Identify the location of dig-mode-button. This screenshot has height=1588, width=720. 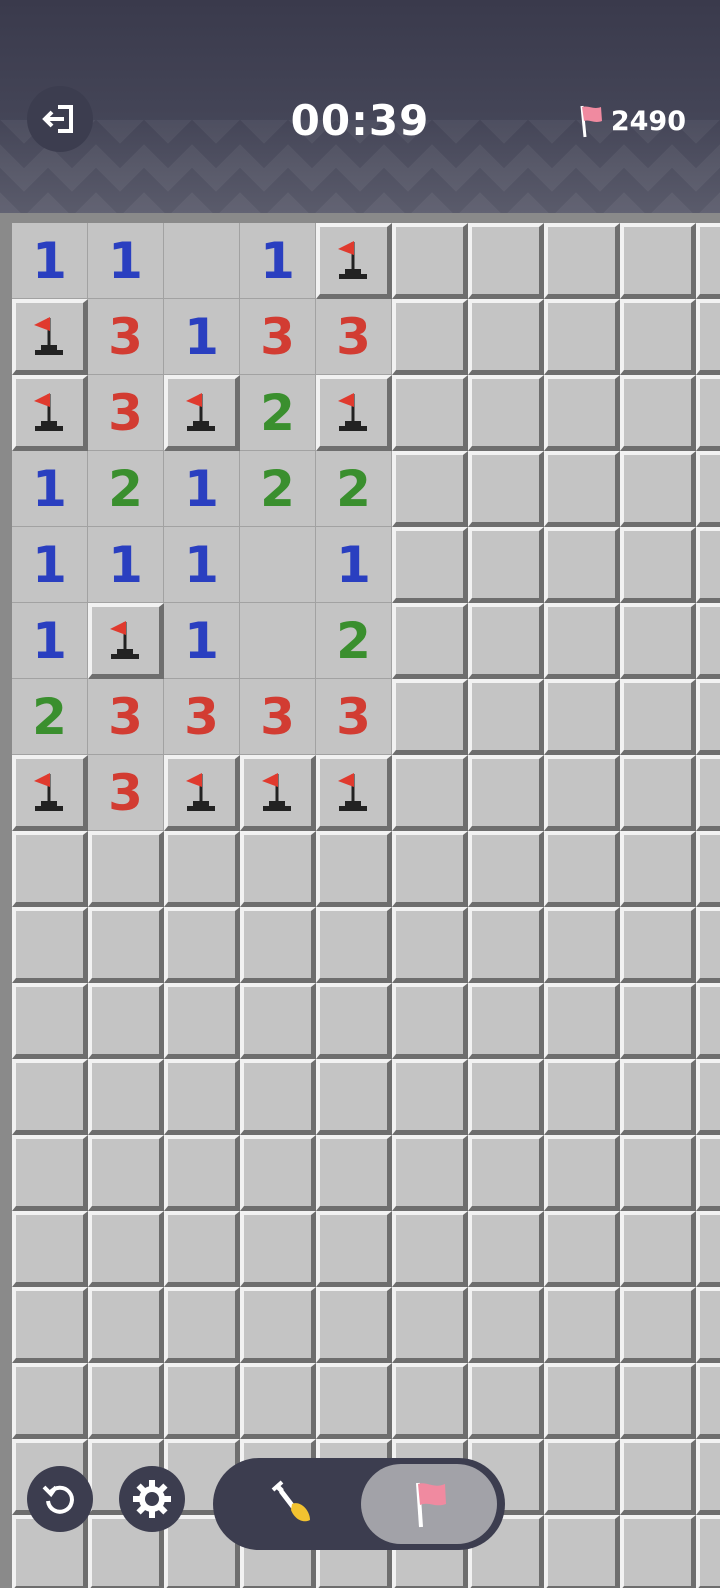
(291, 1504).